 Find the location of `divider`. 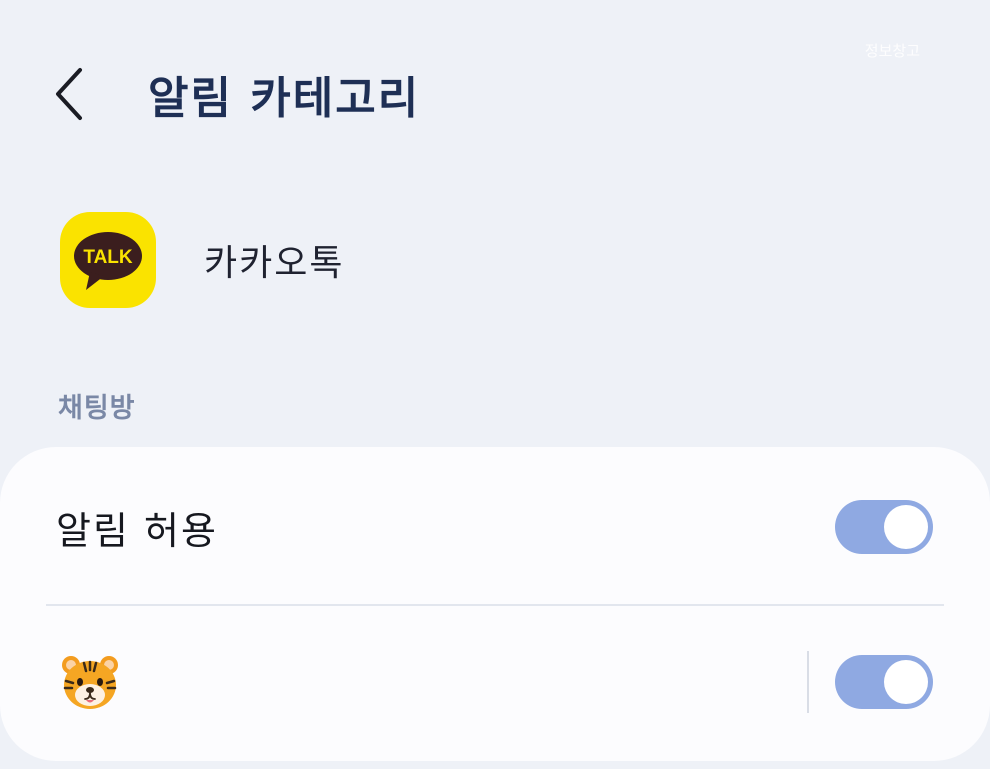

divider is located at coordinates (495, 605).